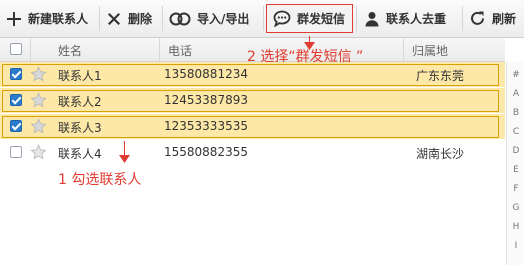 The height and width of the screenshot is (265, 524). Describe the element at coordinates (206, 126) in the screenshot. I see `contact-phone: 12353333535` at that location.